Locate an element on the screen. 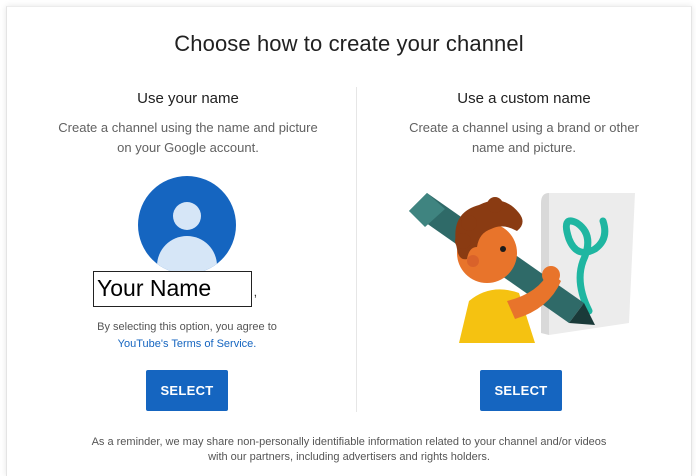 This screenshot has width=696, height=476. person-hair-curl1 is located at coordinates (463, 241).